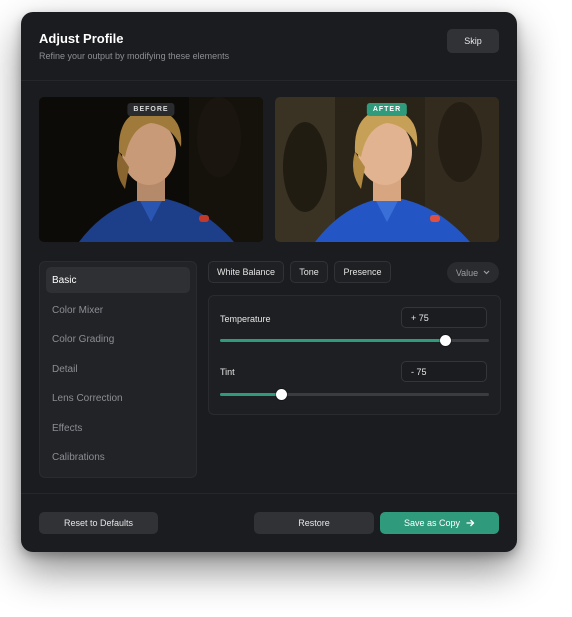 The image size is (572, 617). What do you see at coordinates (333, 340) in the screenshot?
I see `temperature-slider-fill` at bounding box center [333, 340].